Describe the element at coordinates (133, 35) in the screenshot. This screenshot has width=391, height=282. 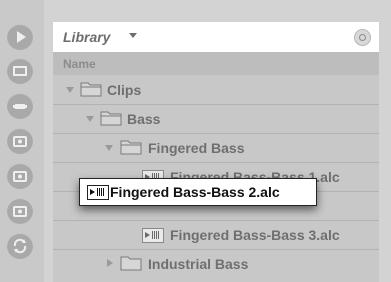
I see `chevron-down-icon` at that location.